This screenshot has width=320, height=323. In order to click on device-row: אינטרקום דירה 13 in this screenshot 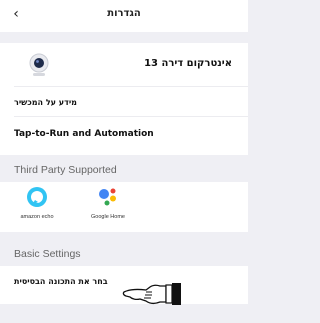, I will do `click(124, 65)`.